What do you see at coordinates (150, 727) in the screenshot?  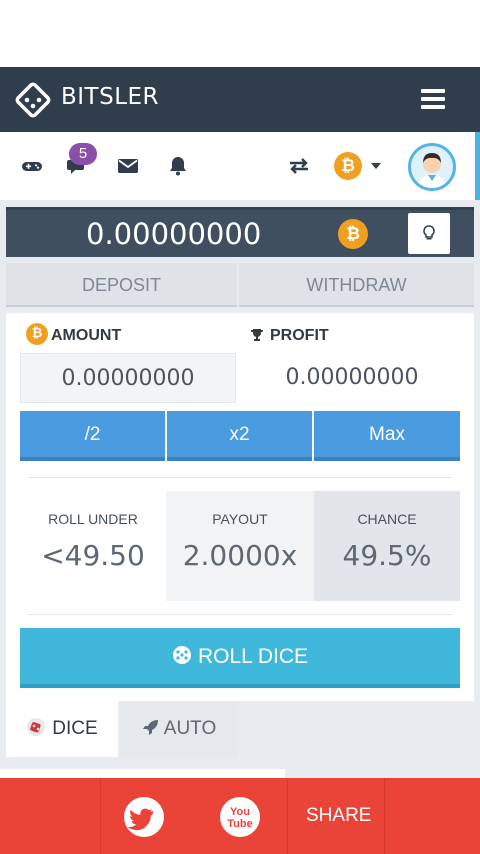 I see `rocket-icon` at bounding box center [150, 727].